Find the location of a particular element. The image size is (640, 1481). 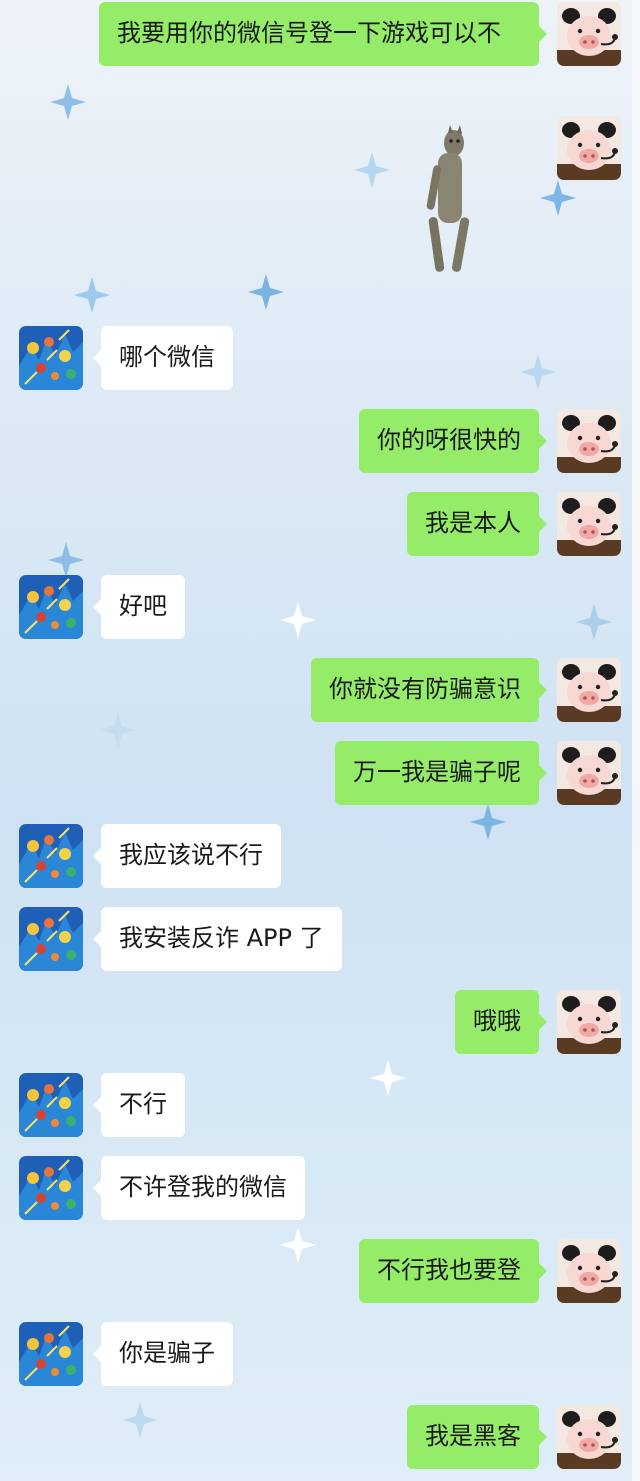

message-bubble: 你就没有防骗意识 is located at coordinates (429, 690).